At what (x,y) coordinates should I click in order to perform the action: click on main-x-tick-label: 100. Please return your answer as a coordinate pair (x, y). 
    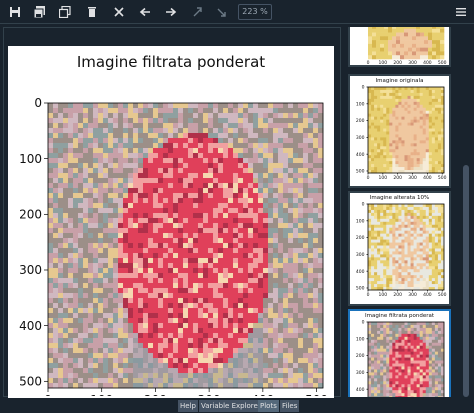
    Looking at the image, I should click on (101, 394).